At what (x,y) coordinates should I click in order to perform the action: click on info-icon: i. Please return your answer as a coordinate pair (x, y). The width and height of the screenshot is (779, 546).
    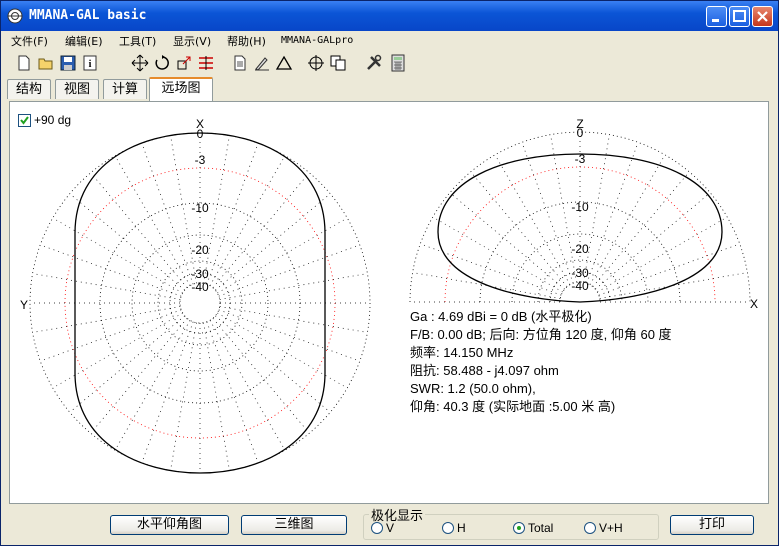
    Looking at the image, I should click on (90, 63).